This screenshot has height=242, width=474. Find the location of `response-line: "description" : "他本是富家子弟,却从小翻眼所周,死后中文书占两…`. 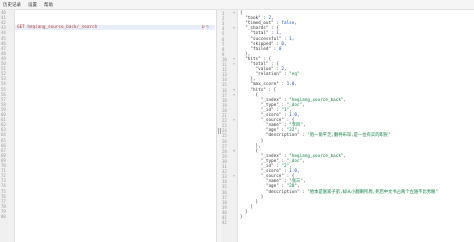

response-line: "description" : "他本是富家子弟,却从小翻眼所周,死后中文书占两… is located at coordinates (351, 192).